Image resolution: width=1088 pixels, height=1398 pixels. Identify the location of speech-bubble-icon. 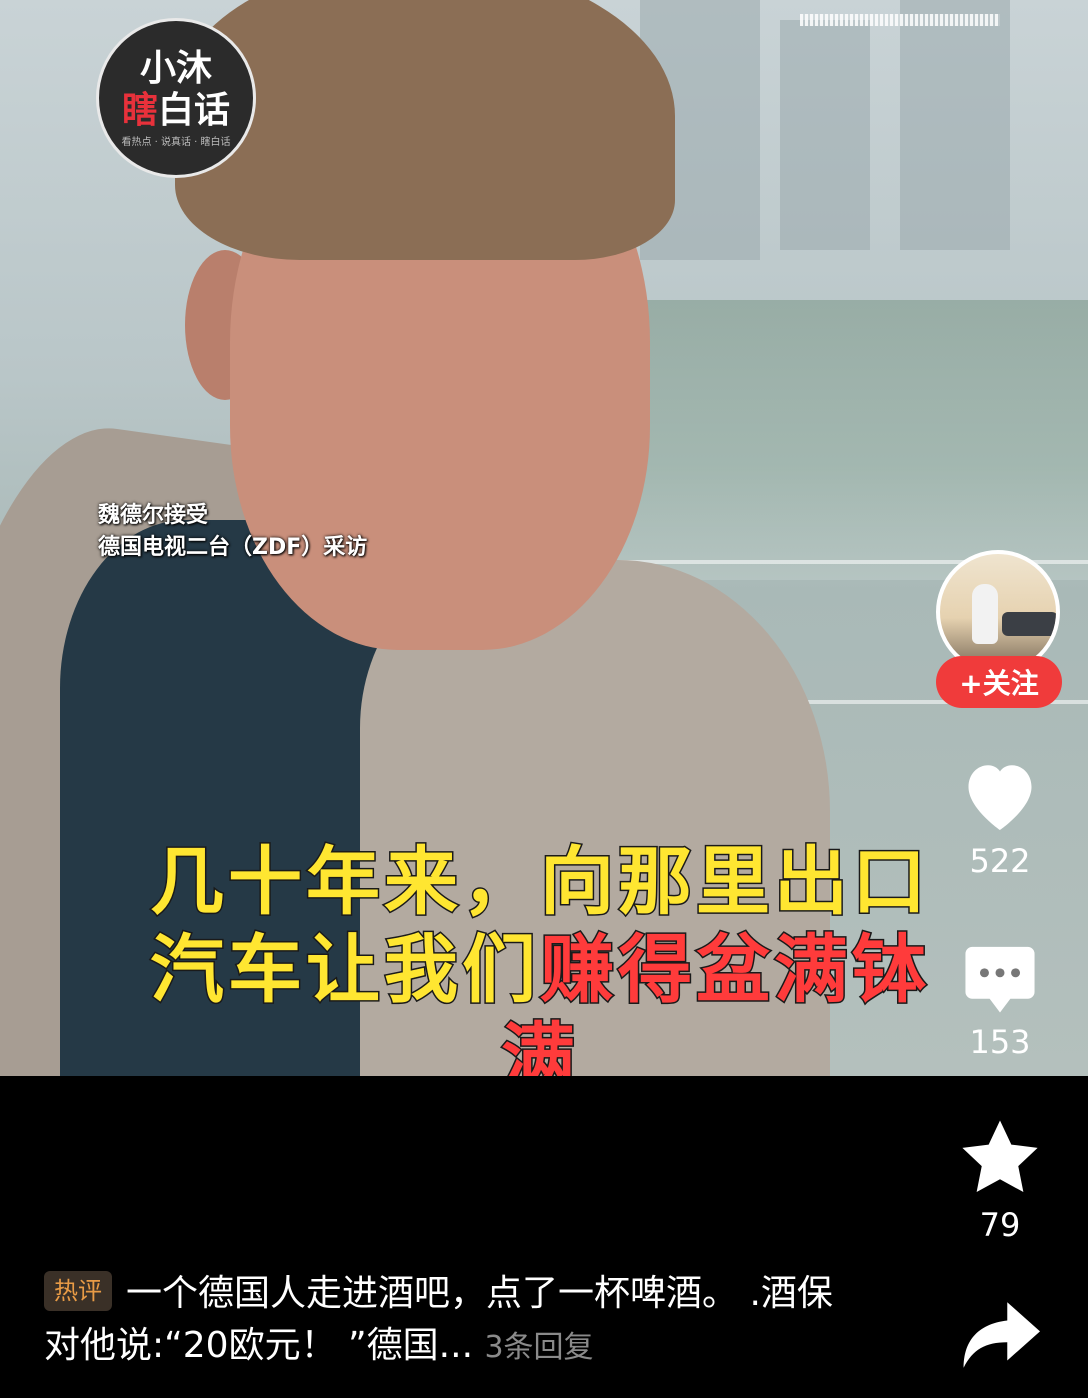
(1000, 979).